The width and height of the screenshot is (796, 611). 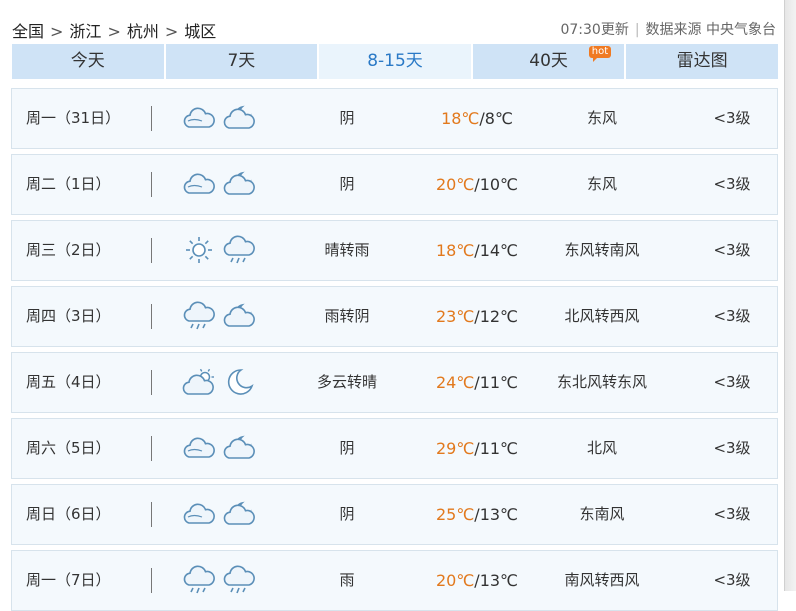 I want to click on temperature: 18℃/14℃, so click(x=477, y=250).